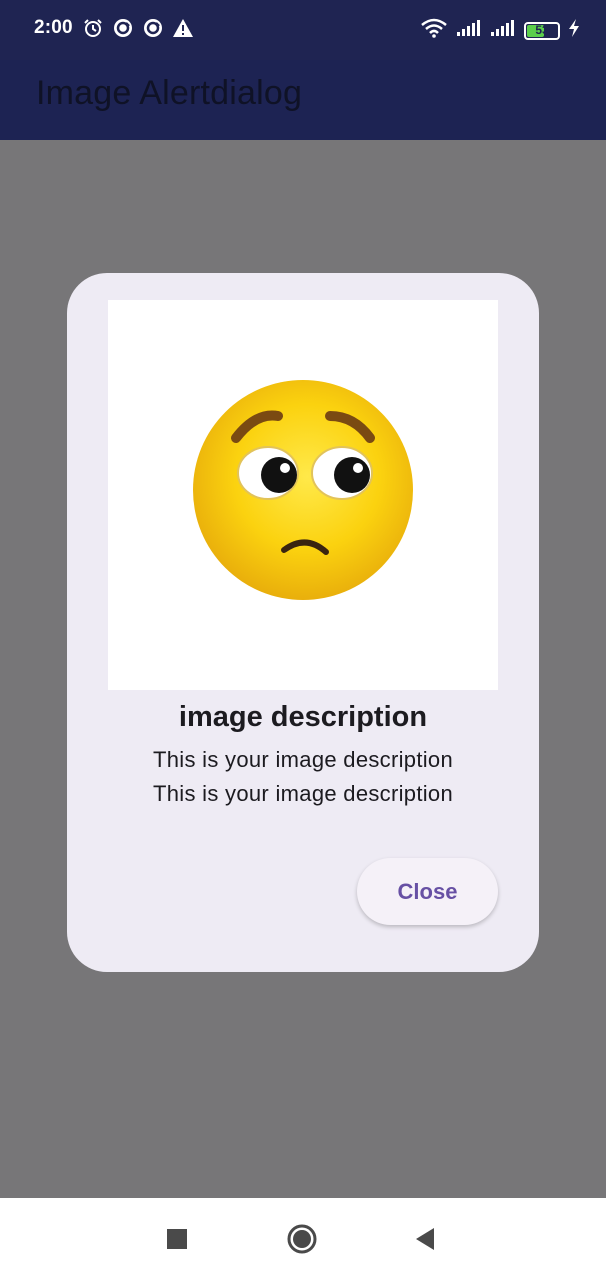  I want to click on battery-level: 53, so click(542, 29).